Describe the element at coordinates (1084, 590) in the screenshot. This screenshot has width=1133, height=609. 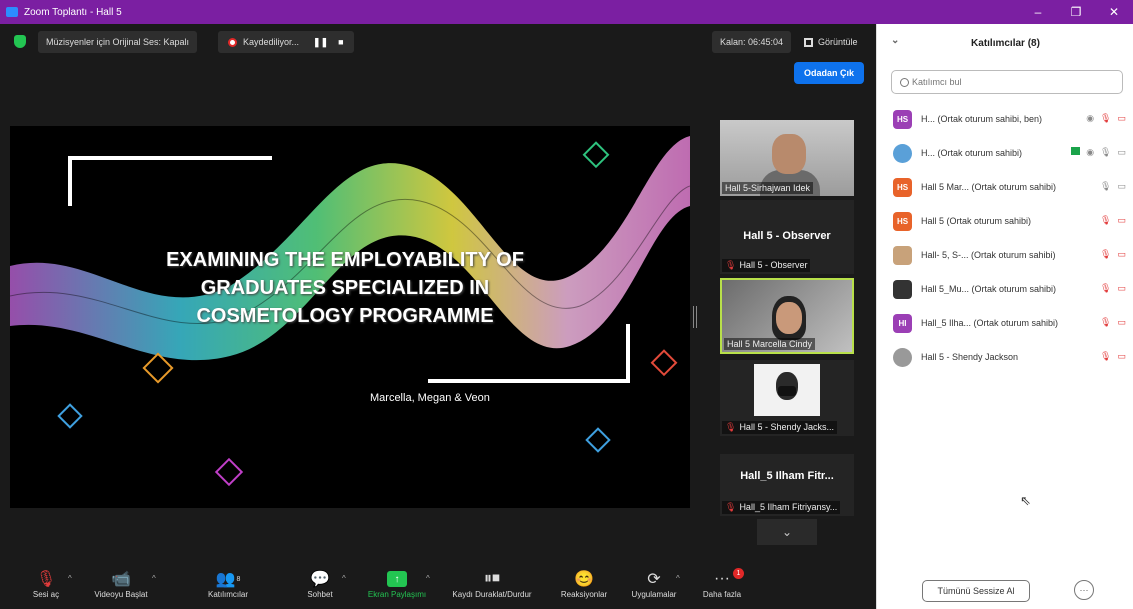
I see `panel-more-options-button: ···` at that location.